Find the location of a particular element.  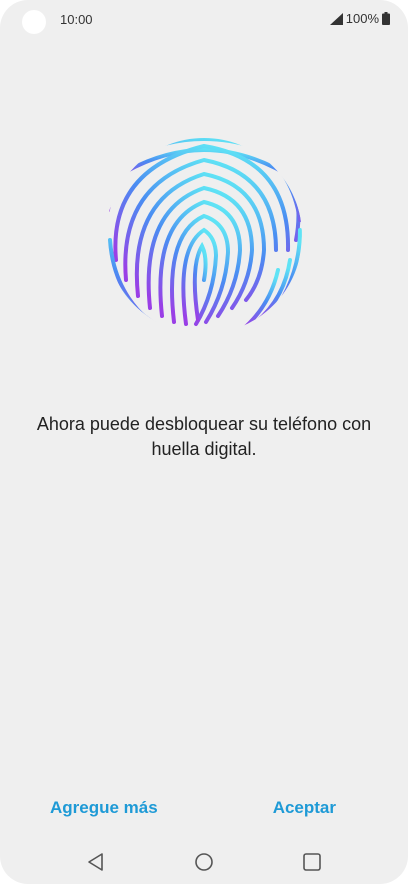

camera-cutout is located at coordinates (34, 22).